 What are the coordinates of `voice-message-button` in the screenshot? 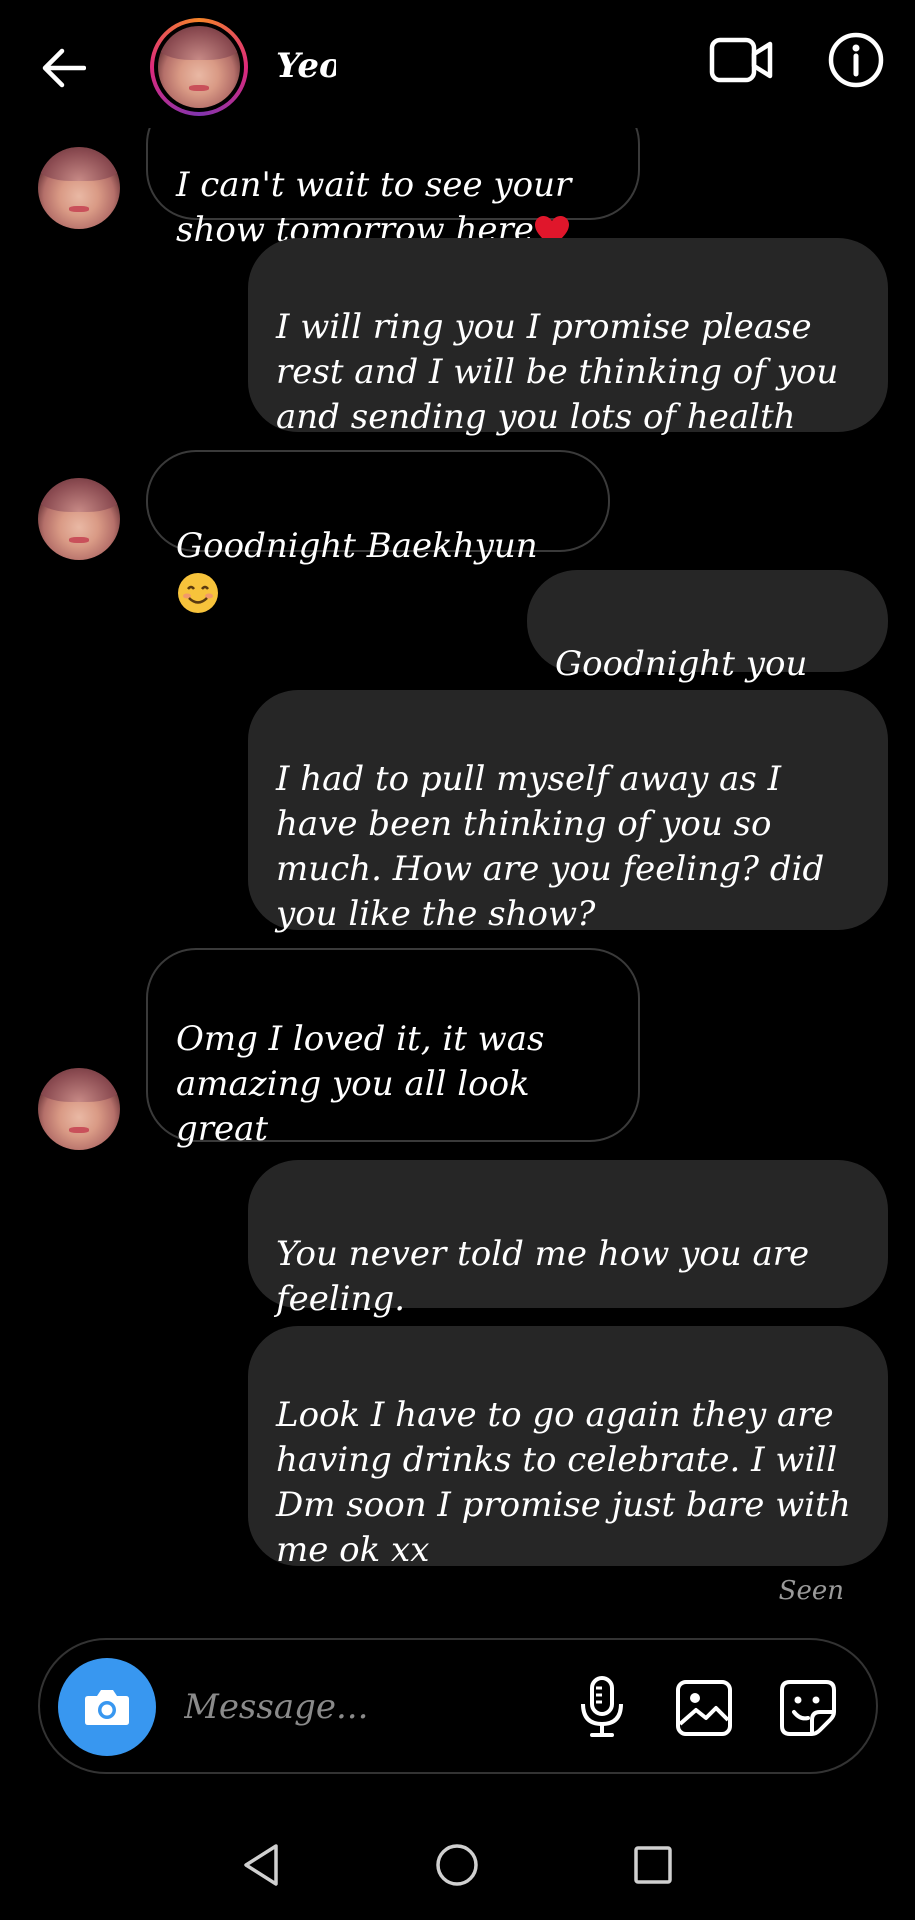 It's located at (602, 1707).